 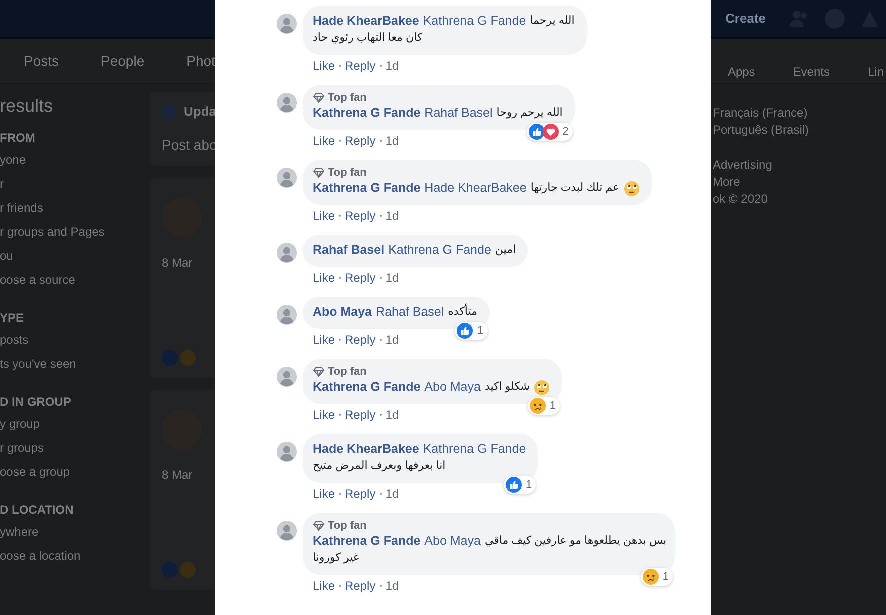 What do you see at coordinates (75, 165) in the screenshot?
I see `filter-option: yone` at bounding box center [75, 165].